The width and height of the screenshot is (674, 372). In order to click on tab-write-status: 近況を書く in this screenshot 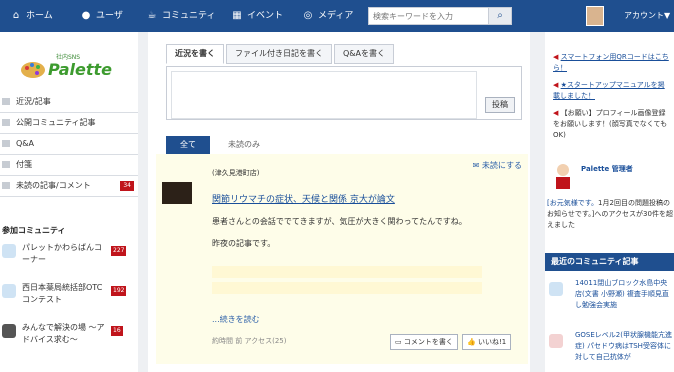, I will do `click(195, 54)`.